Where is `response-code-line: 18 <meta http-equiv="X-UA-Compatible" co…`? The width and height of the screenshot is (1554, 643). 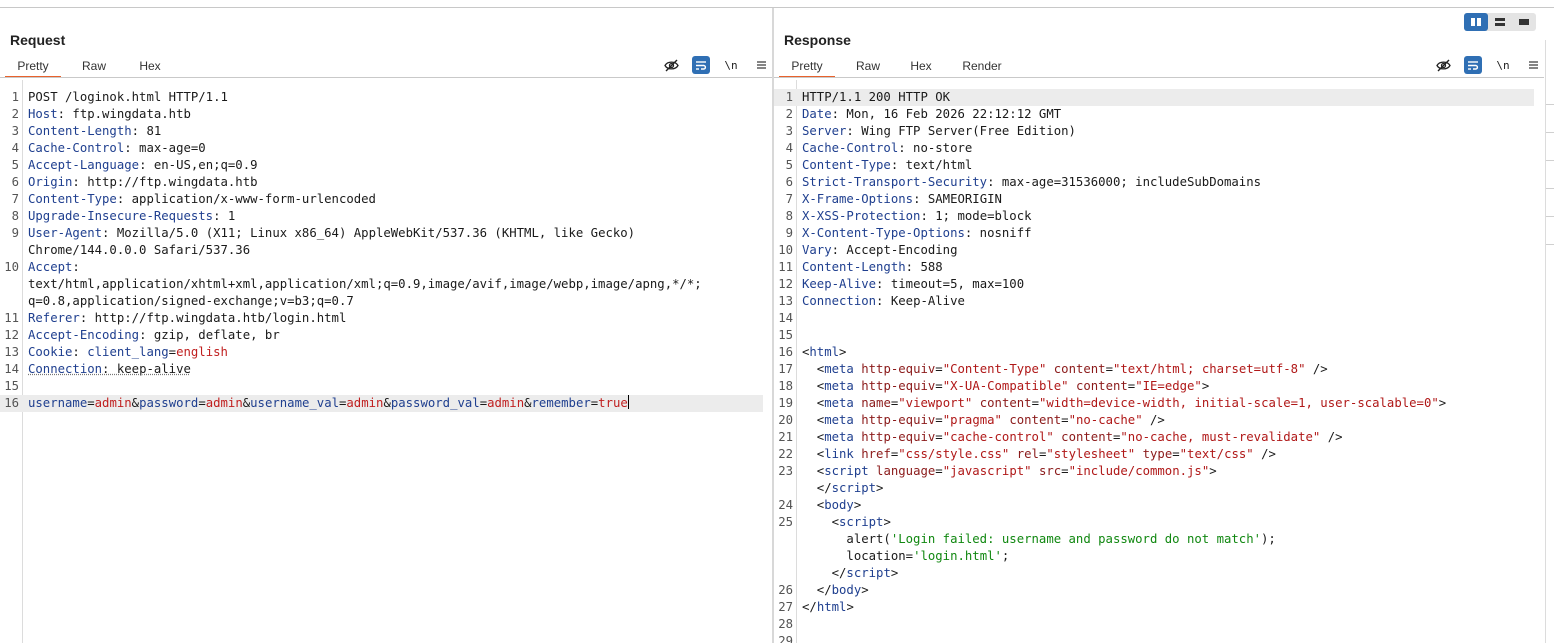 response-code-line: 18 <meta http-equiv="X-UA-Compatible" co… is located at coordinates (1154, 386).